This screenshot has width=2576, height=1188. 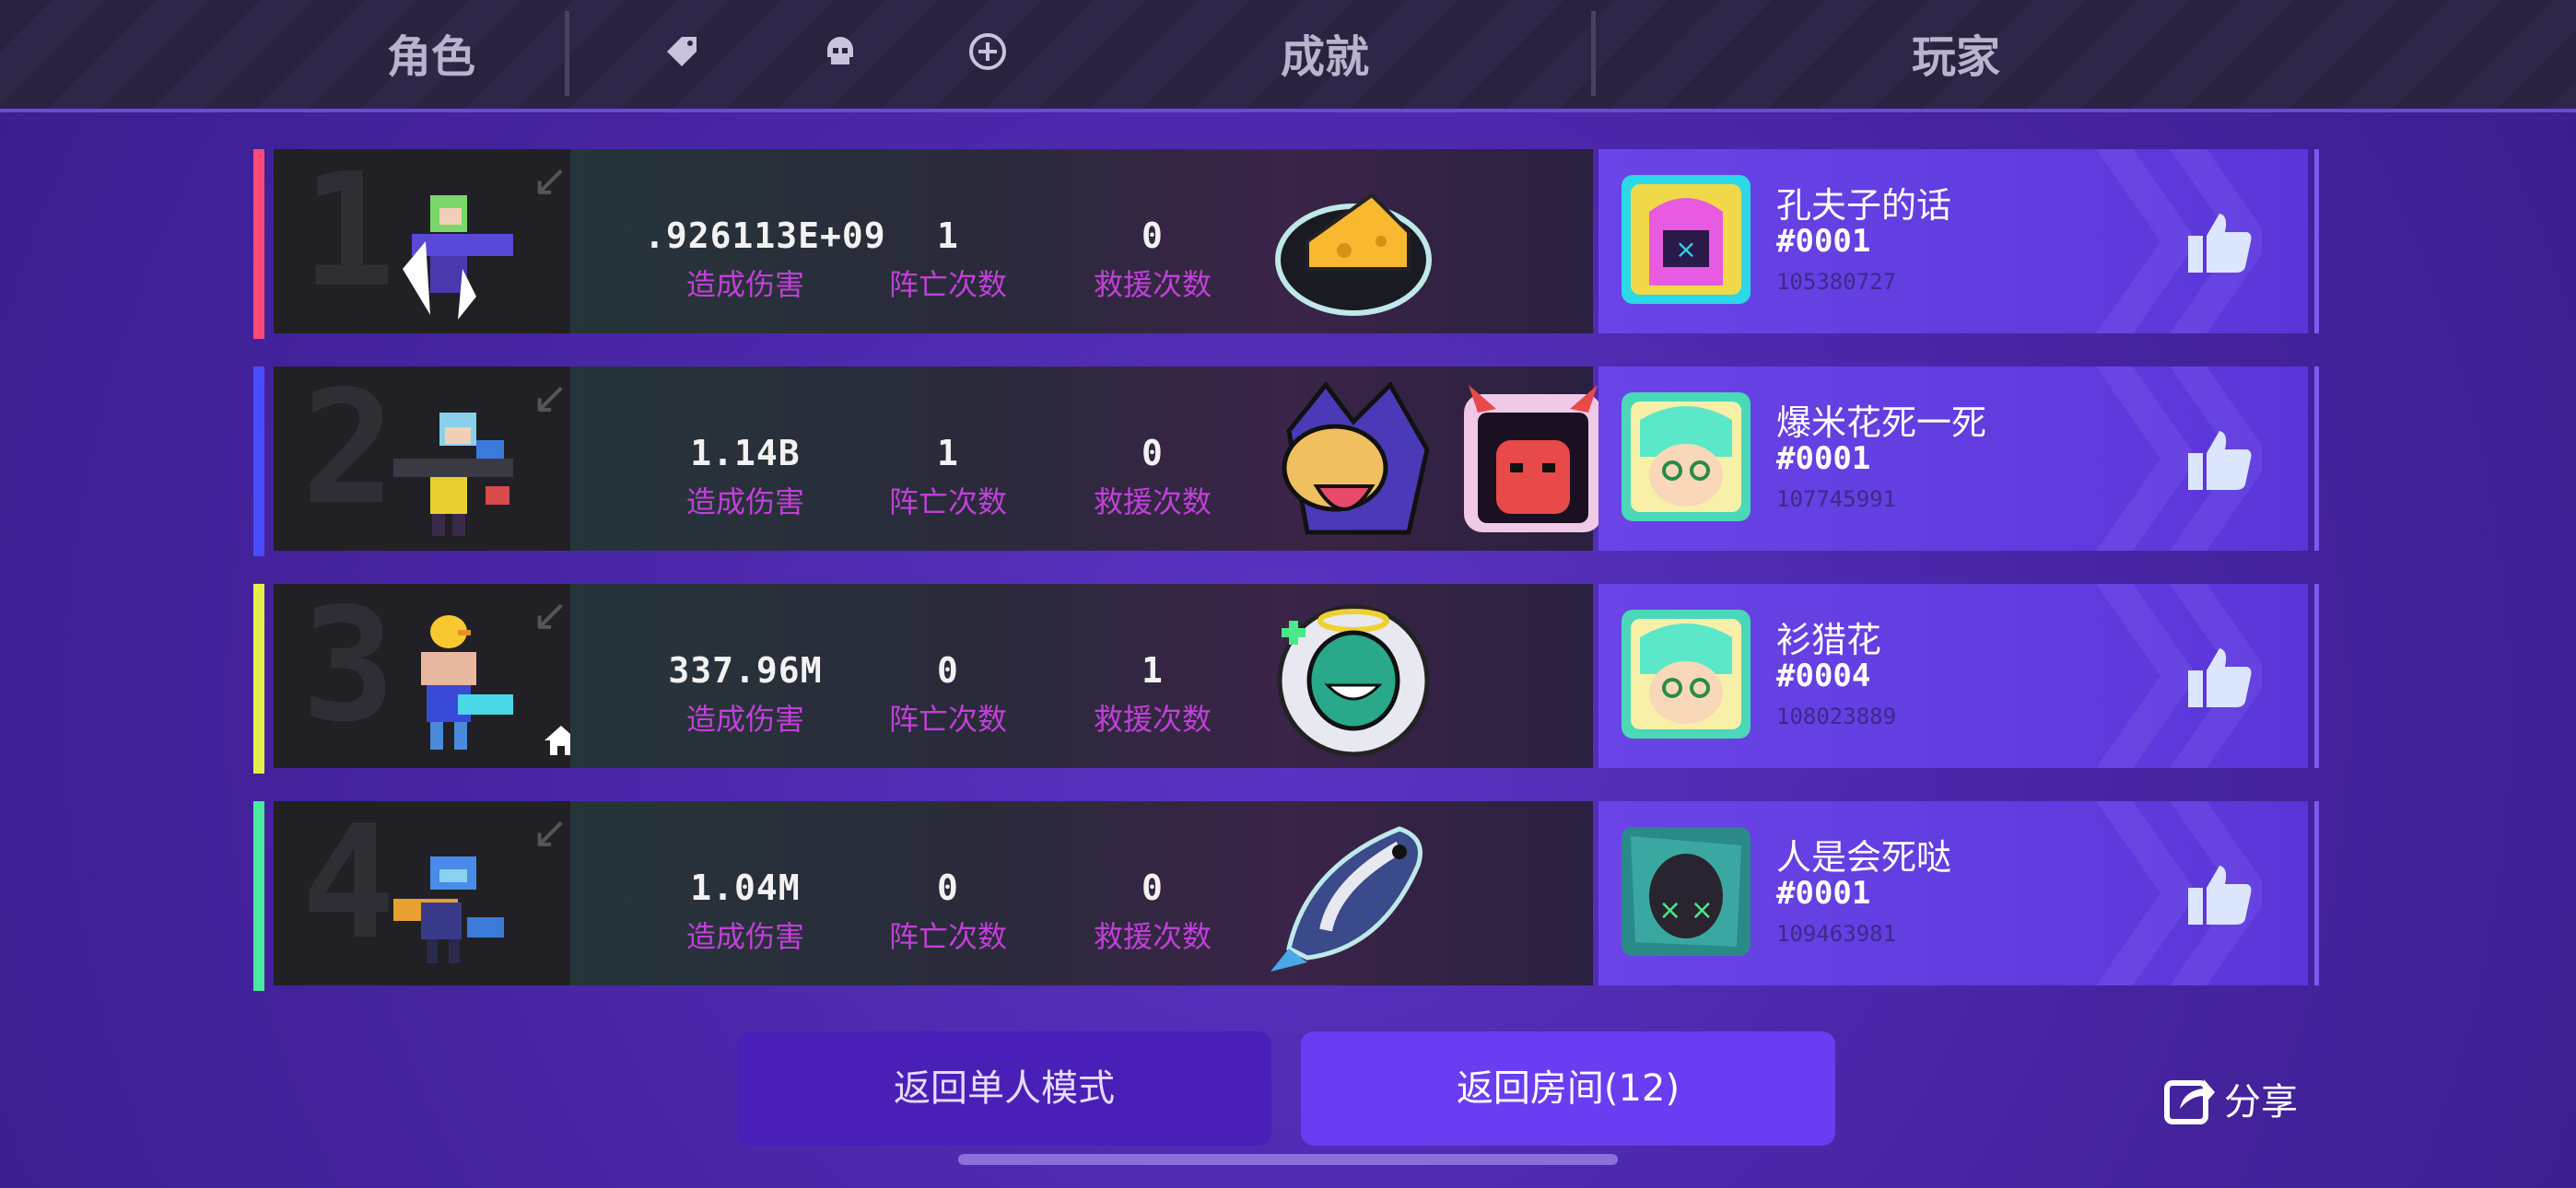 I want to click on stats-panel: 1.04M 造成伤害 0 阵亡次数 0 救援次数, so click(x=1081, y=893).